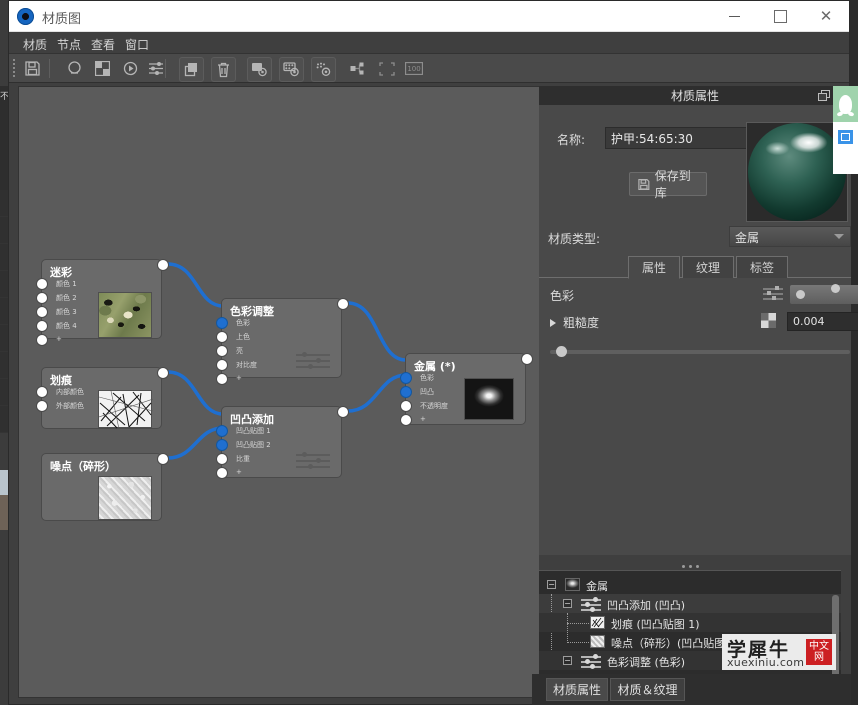 This screenshot has width=858, height=705. What do you see at coordinates (323, 69) in the screenshot?
I see `update-selected-icon` at bounding box center [323, 69].